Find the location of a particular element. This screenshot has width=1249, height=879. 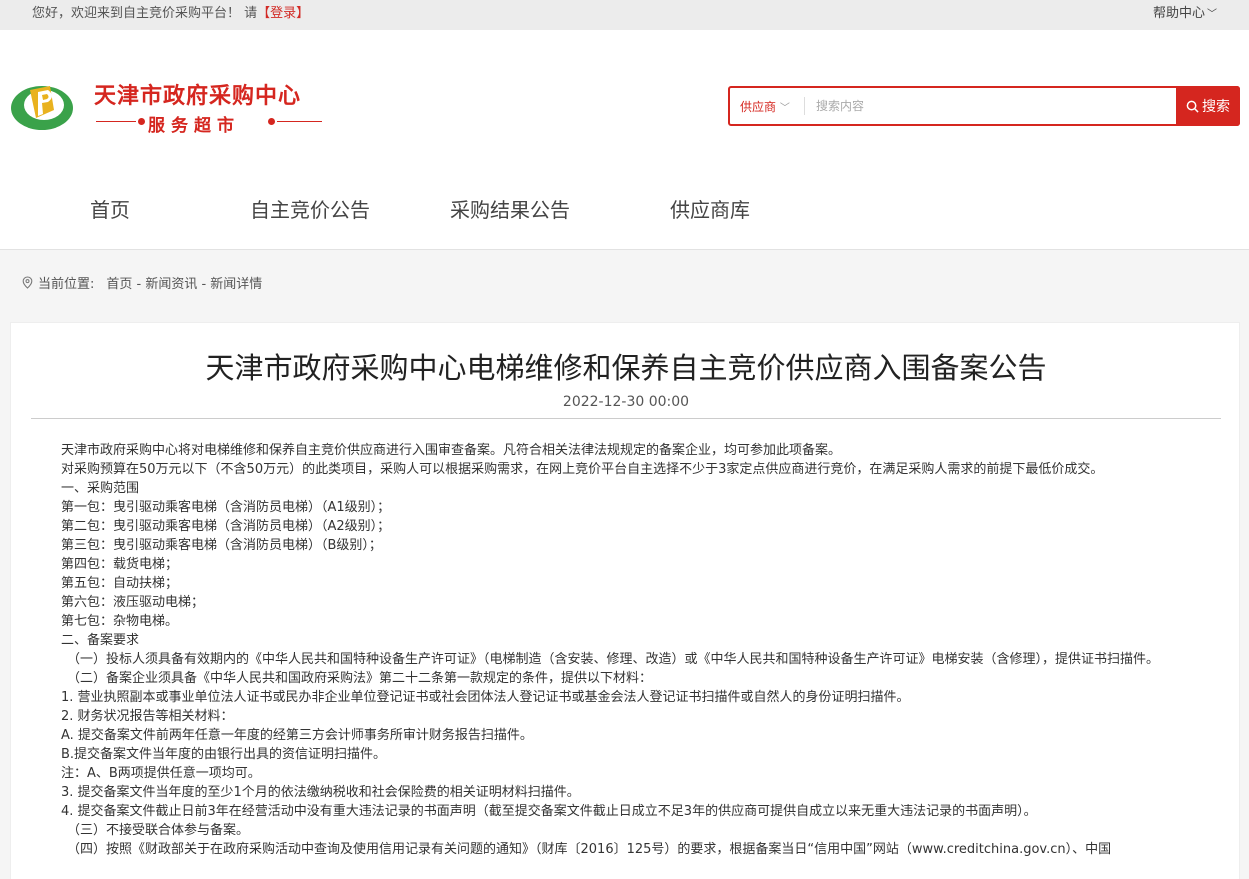

logo-title: 天津市政府采购中心 is located at coordinates (198, 96).